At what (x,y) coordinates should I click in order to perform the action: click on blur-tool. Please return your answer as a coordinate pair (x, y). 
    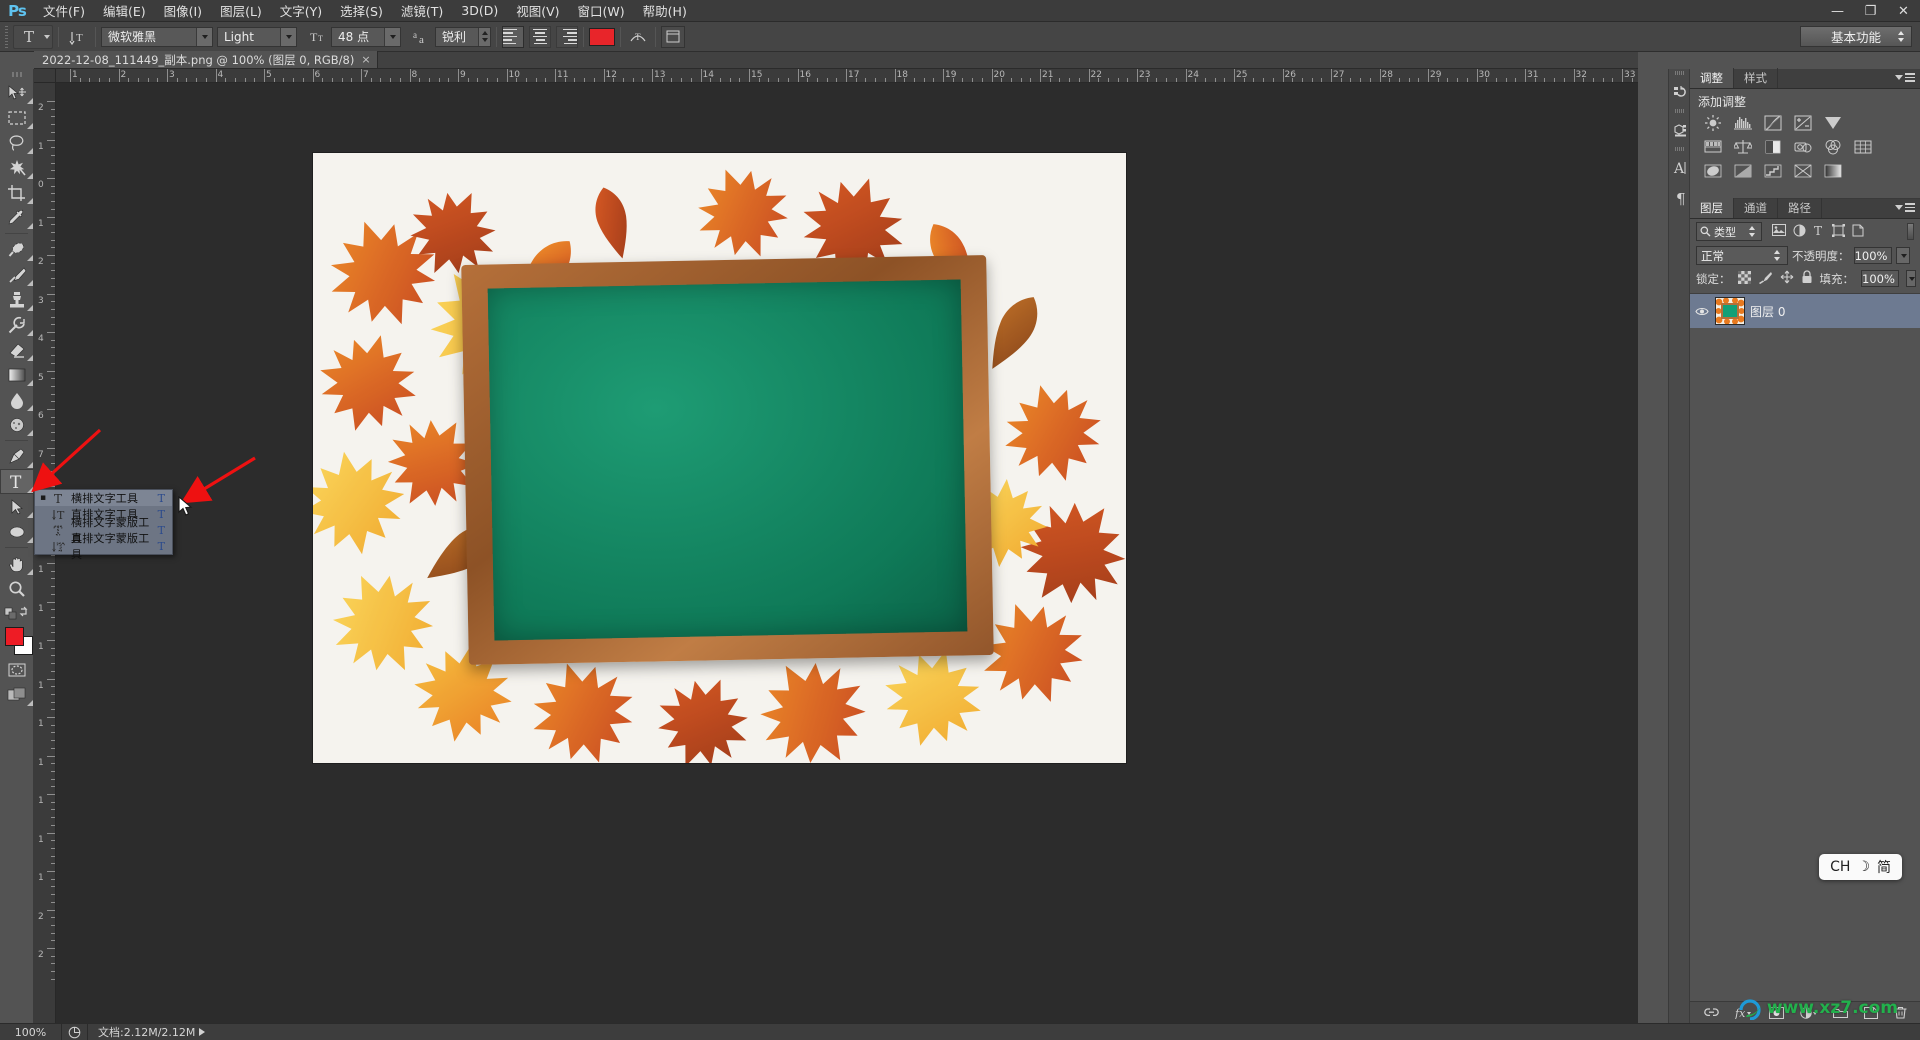
    Looking at the image, I should click on (17, 399).